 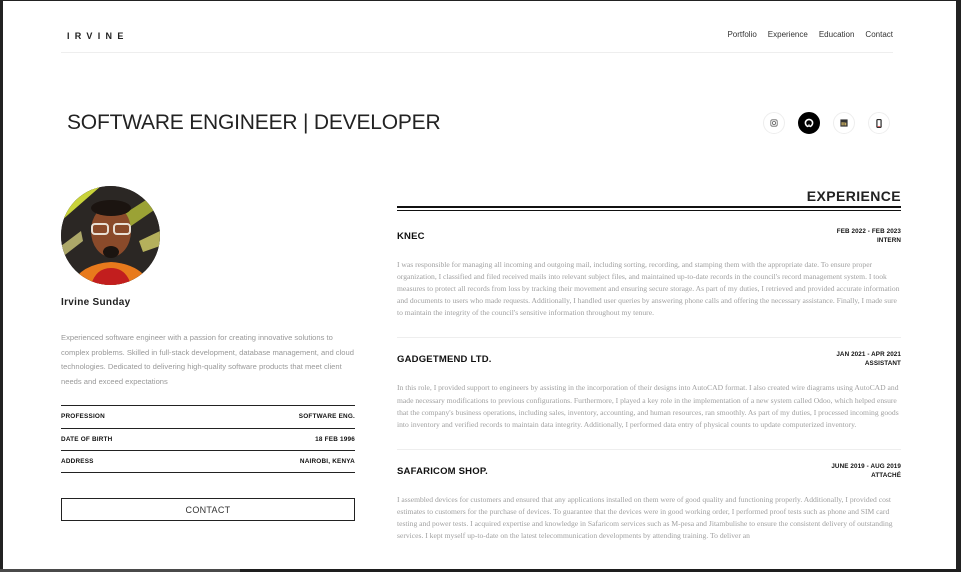 I want to click on info-row-date-of-birth: DATE OF BIRTH 18 FEB 1996, so click(x=208, y=439).